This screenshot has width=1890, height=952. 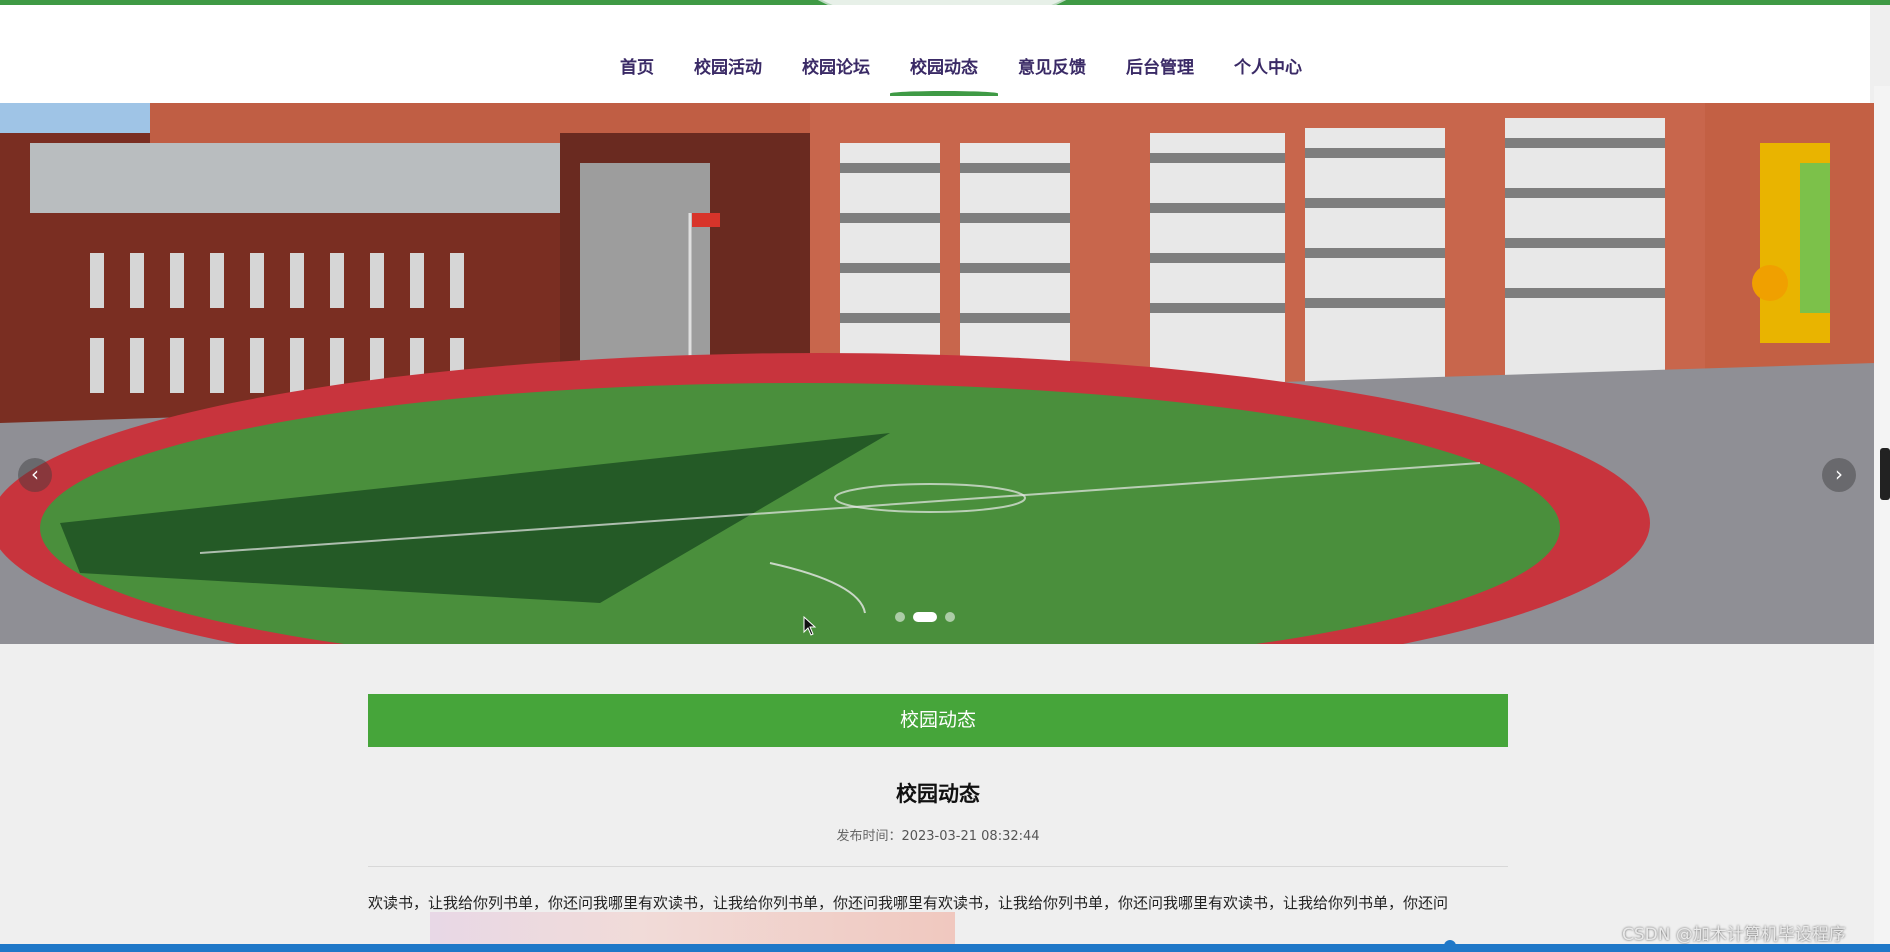 What do you see at coordinates (938, 794) in the screenshot?
I see `article-title: 校园动态` at bounding box center [938, 794].